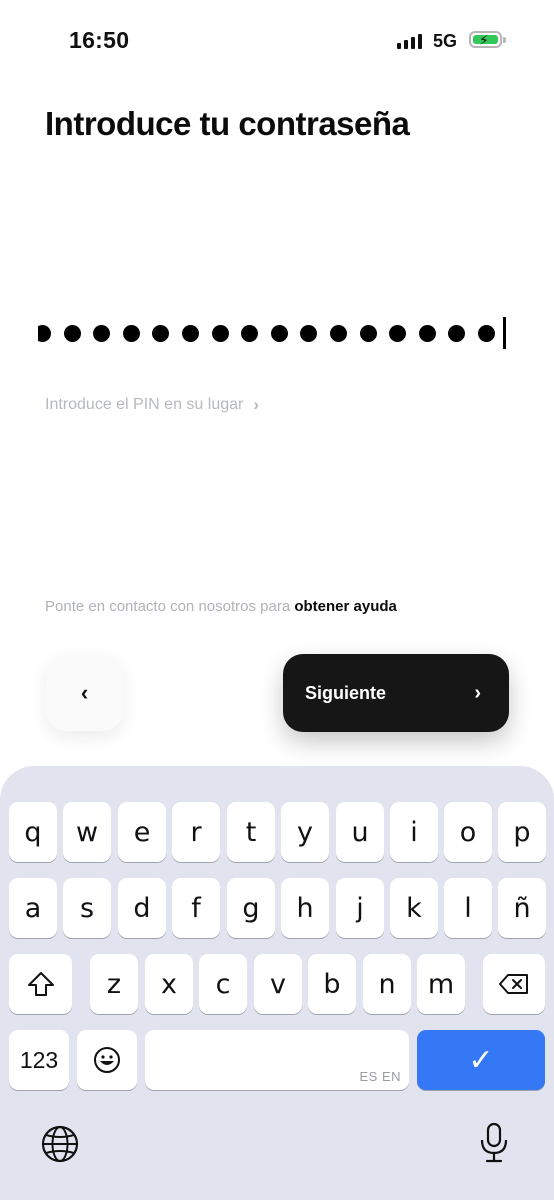  What do you see at coordinates (441, 984) in the screenshot?
I see `key-m: m` at bounding box center [441, 984].